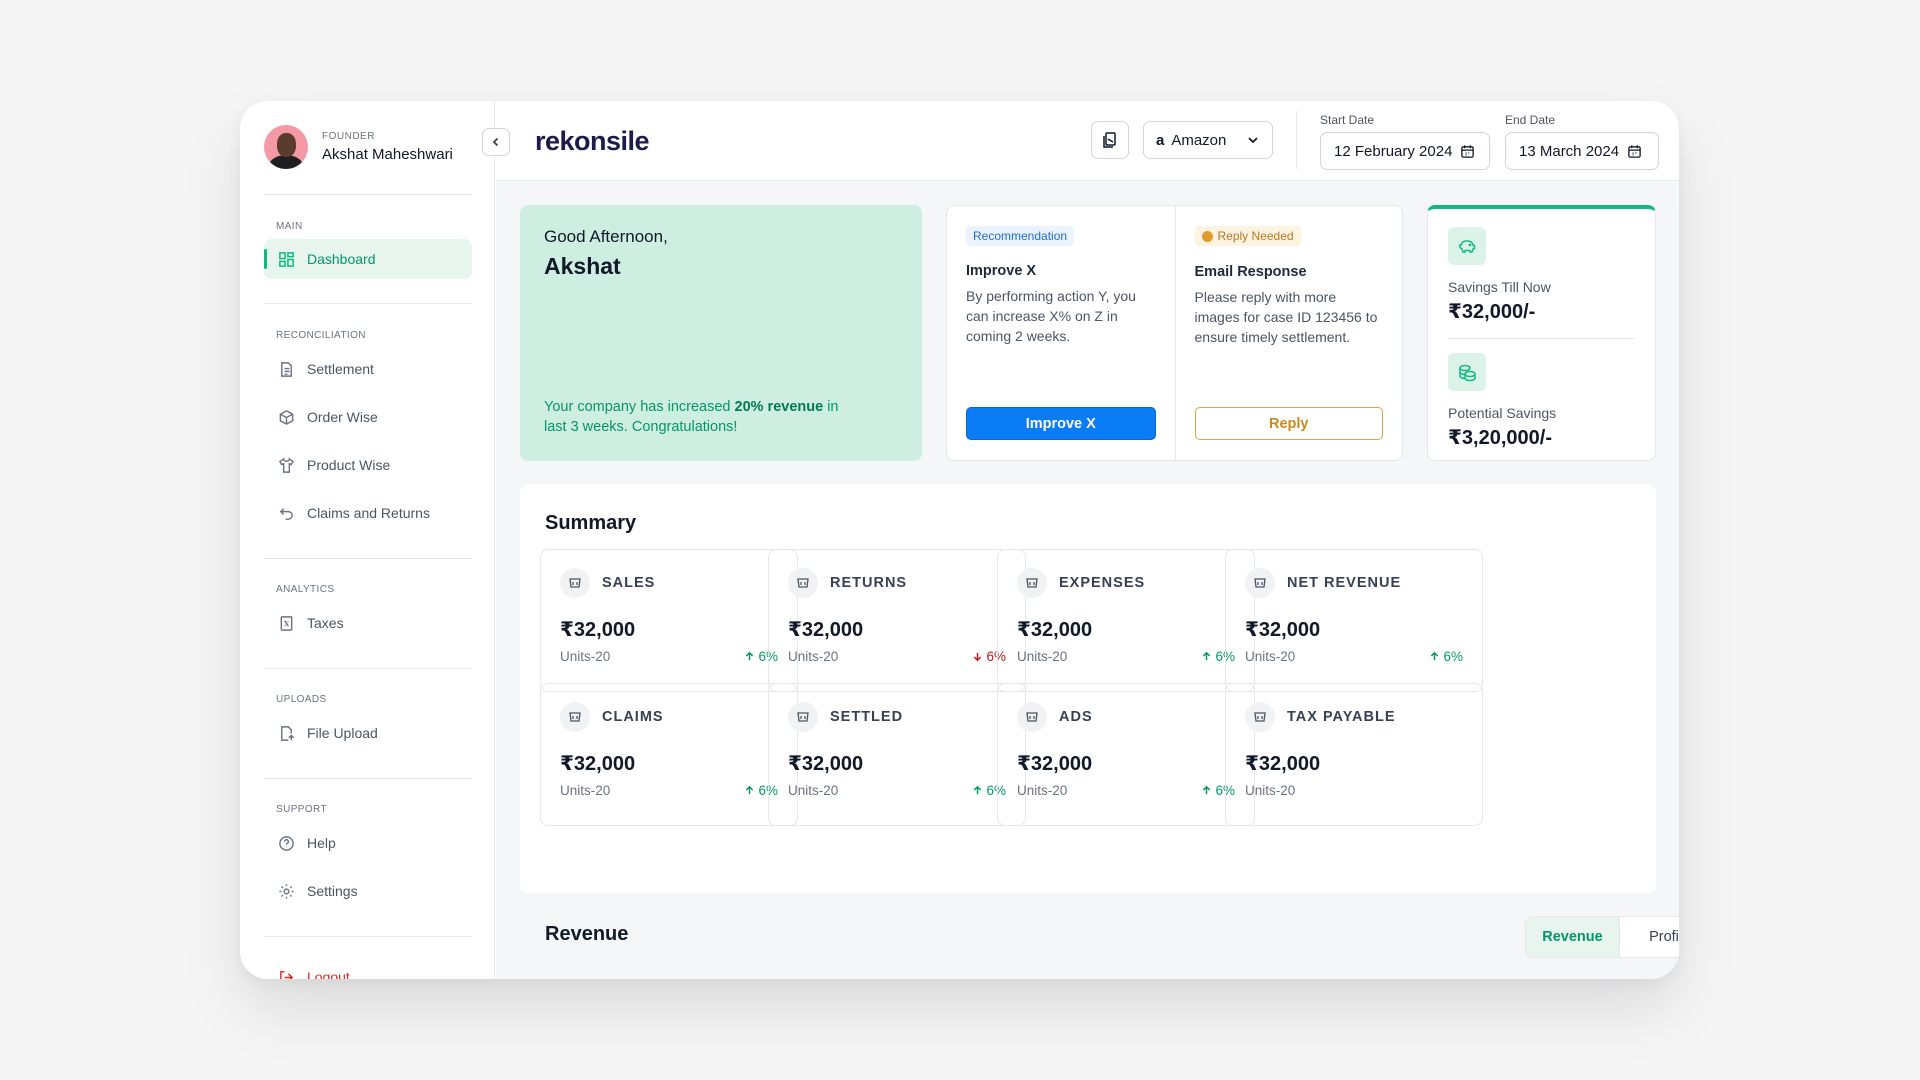 The image size is (1920, 1080). I want to click on user-profile: FOUNDER Akshat Maheshwari, so click(358, 147).